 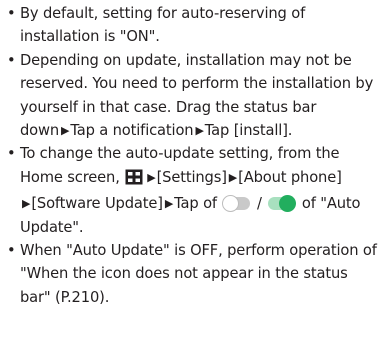 What do you see at coordinates (97, 204) in the screenshot?
I see `step-software-update: [Software Update]` at bounding box center [97, 204].